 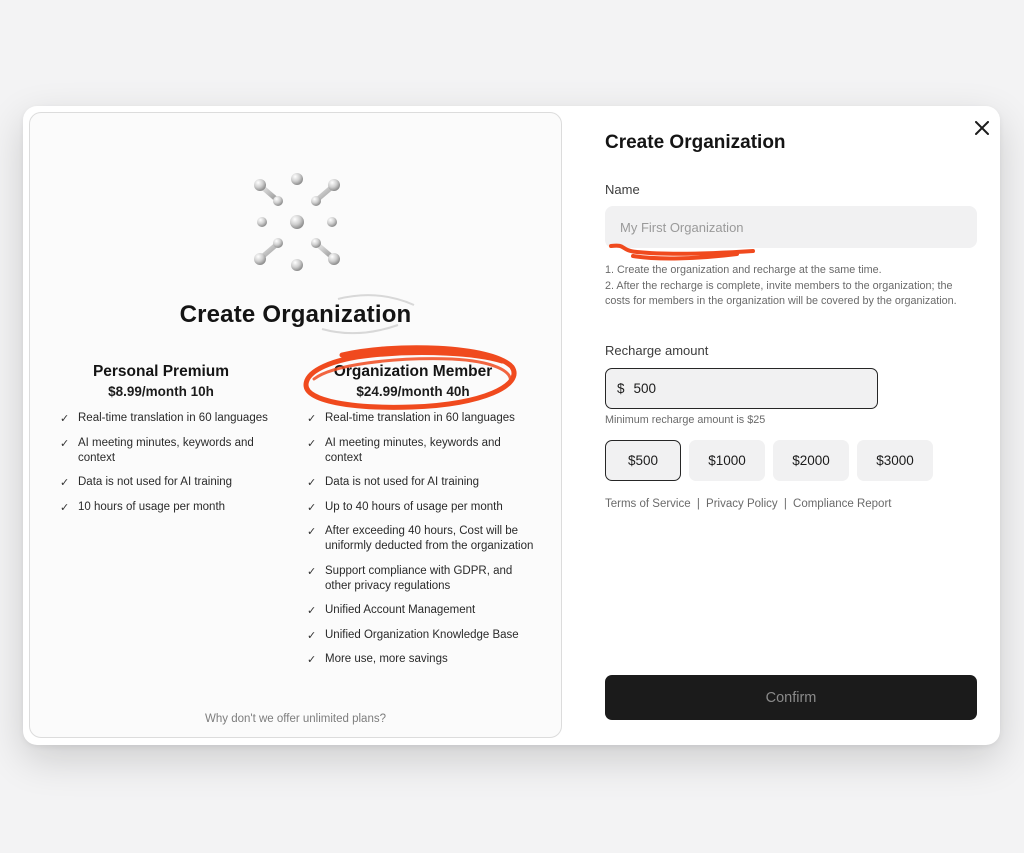 What do you see at coordinates (733, 388) in the screenshot?
I see `recharge-amount-input` at bounding box center [733, 388].